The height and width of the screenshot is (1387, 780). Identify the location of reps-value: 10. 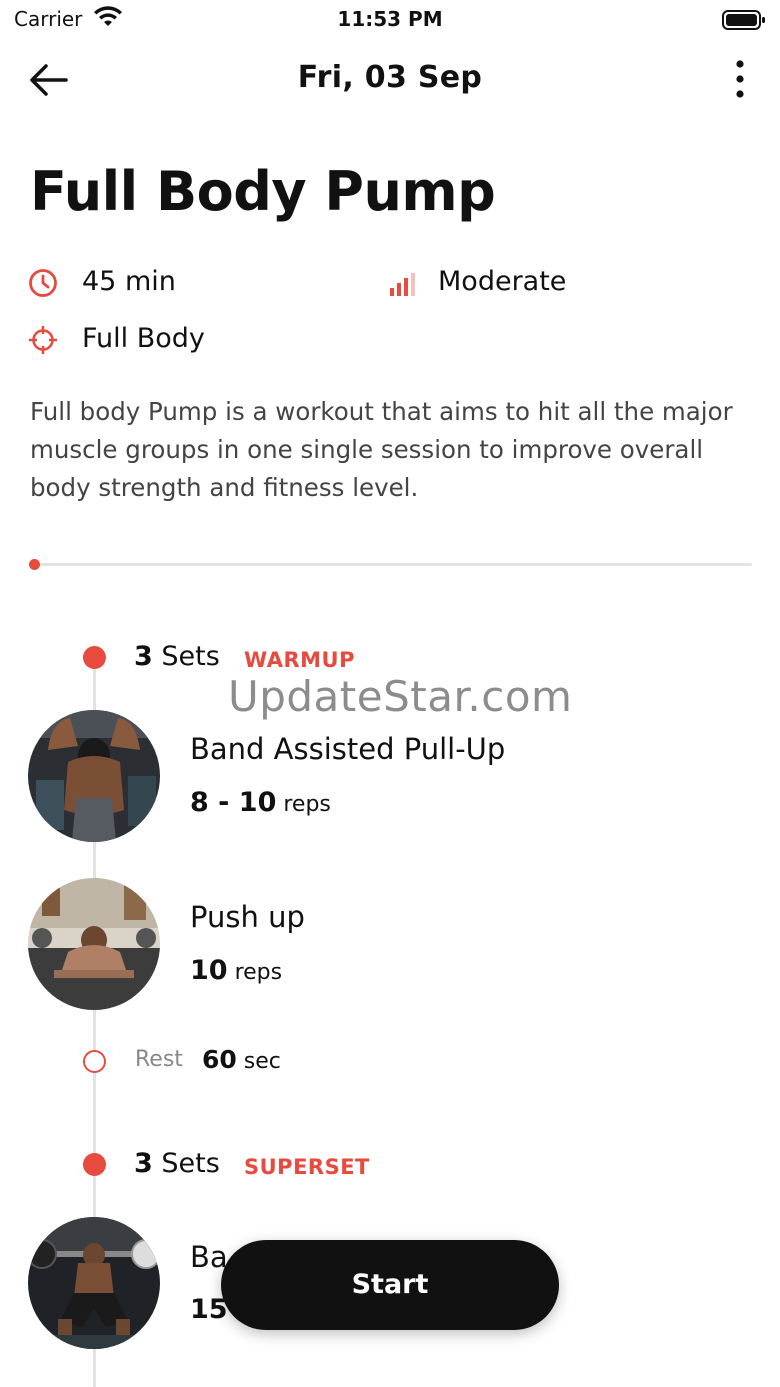
(209, 970).